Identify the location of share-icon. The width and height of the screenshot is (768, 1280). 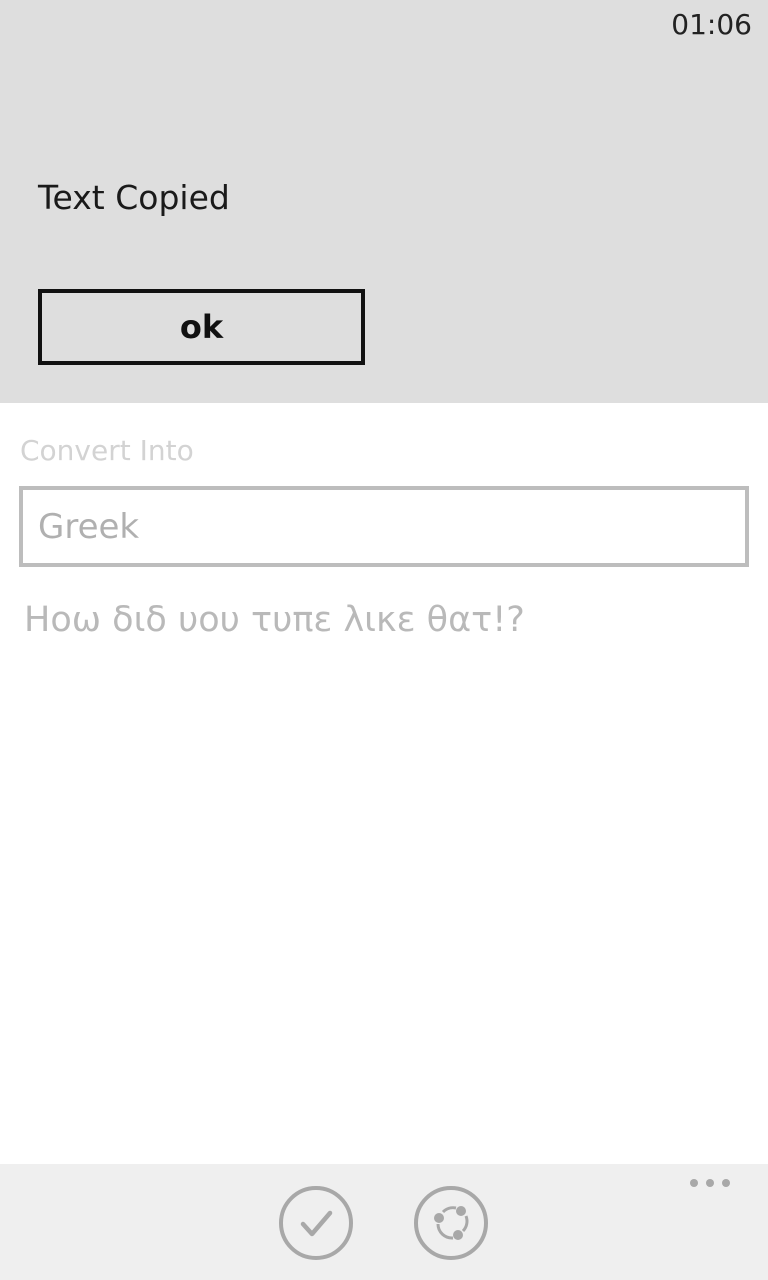
(451, 1223).